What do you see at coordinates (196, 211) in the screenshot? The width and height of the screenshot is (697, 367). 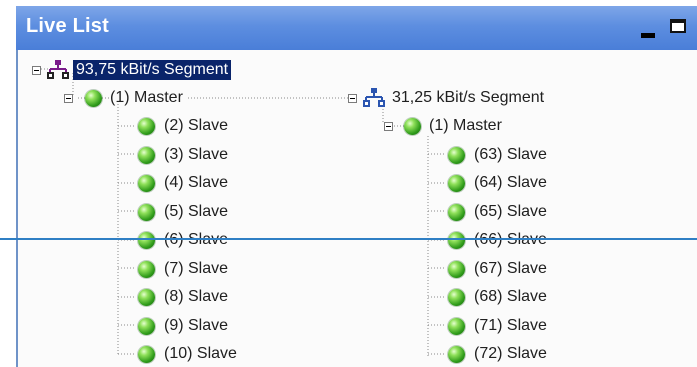 I see `slave-label: (5) Slave` at bounding box center [196, 211].